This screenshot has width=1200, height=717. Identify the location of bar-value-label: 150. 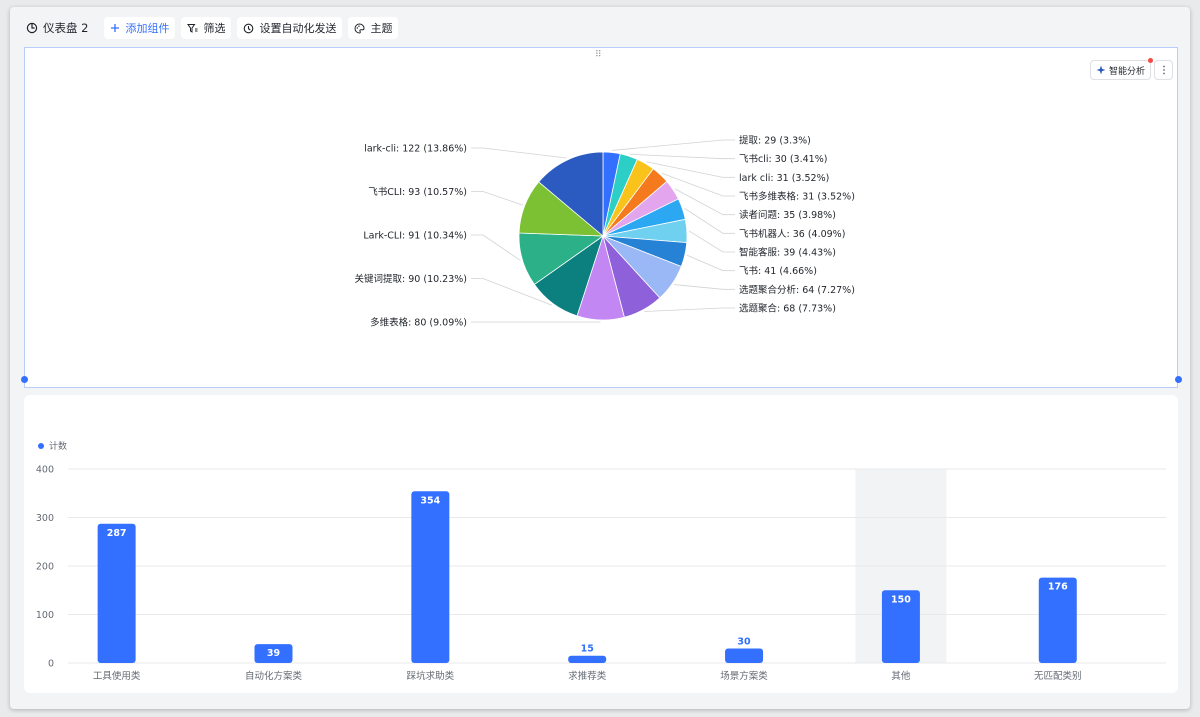
(901, 599).